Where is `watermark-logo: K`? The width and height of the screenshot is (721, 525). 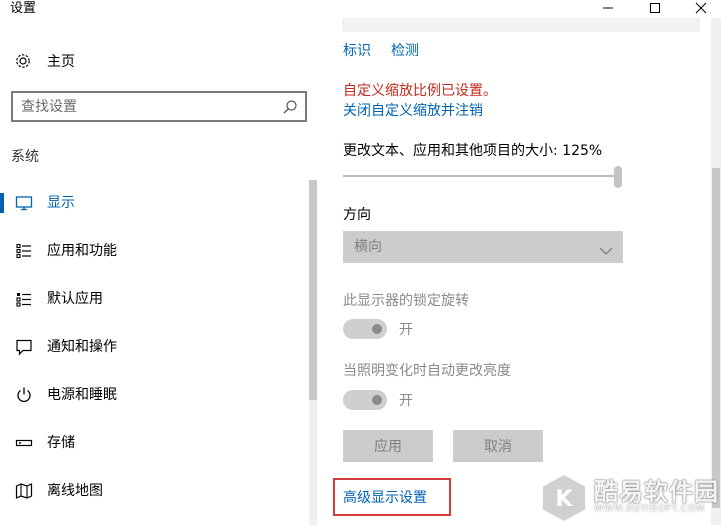
watermark-logo: K is located at coordinates (564, 498).